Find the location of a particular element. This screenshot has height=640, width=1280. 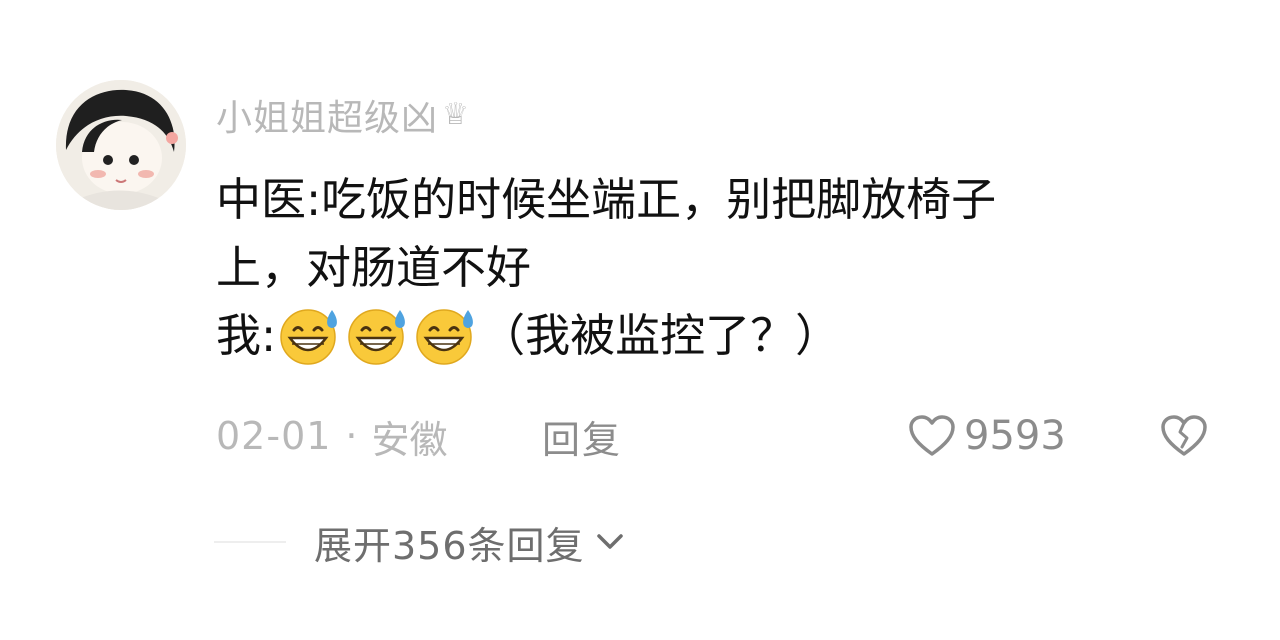

expand-replies-button: 展开356条回复 is located at coordinates (469, 542).